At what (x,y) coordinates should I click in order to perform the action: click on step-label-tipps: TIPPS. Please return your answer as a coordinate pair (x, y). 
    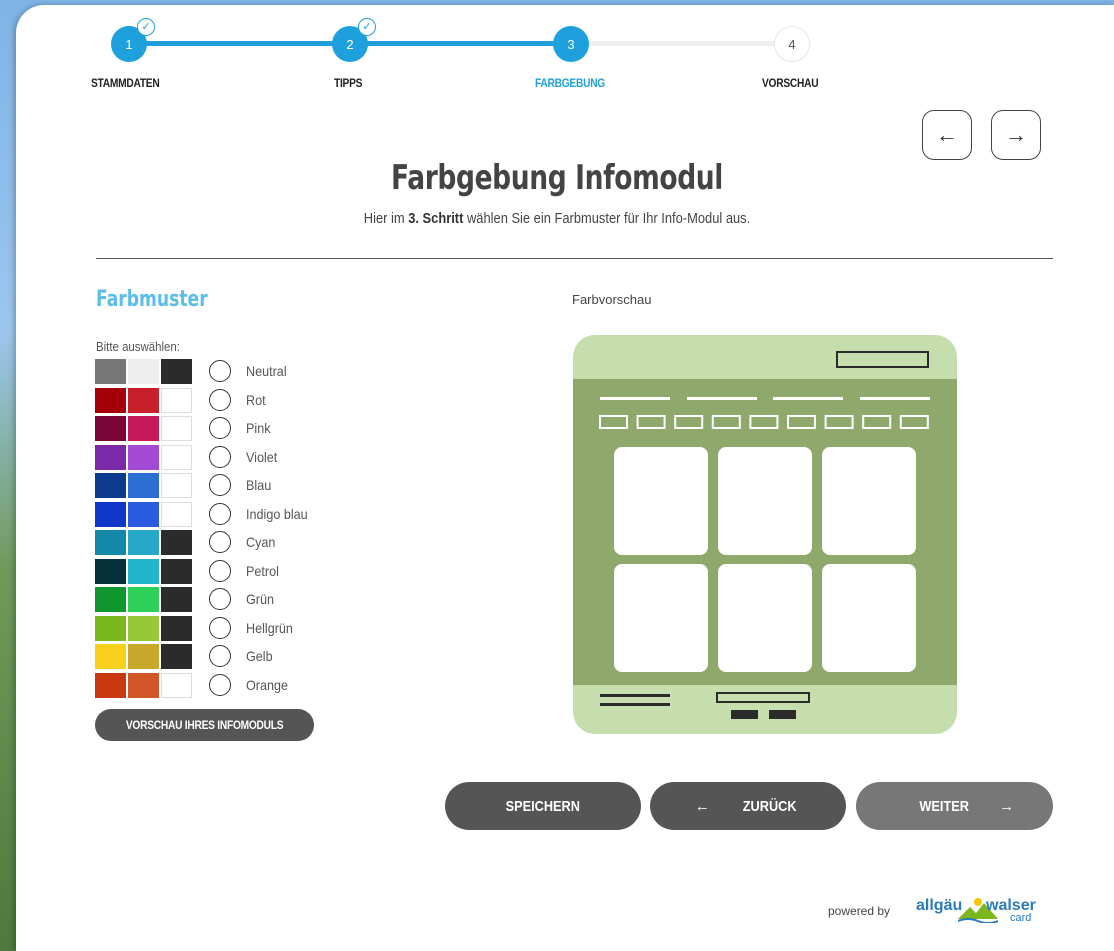
    Looking at the image, I should click on (348, 83).